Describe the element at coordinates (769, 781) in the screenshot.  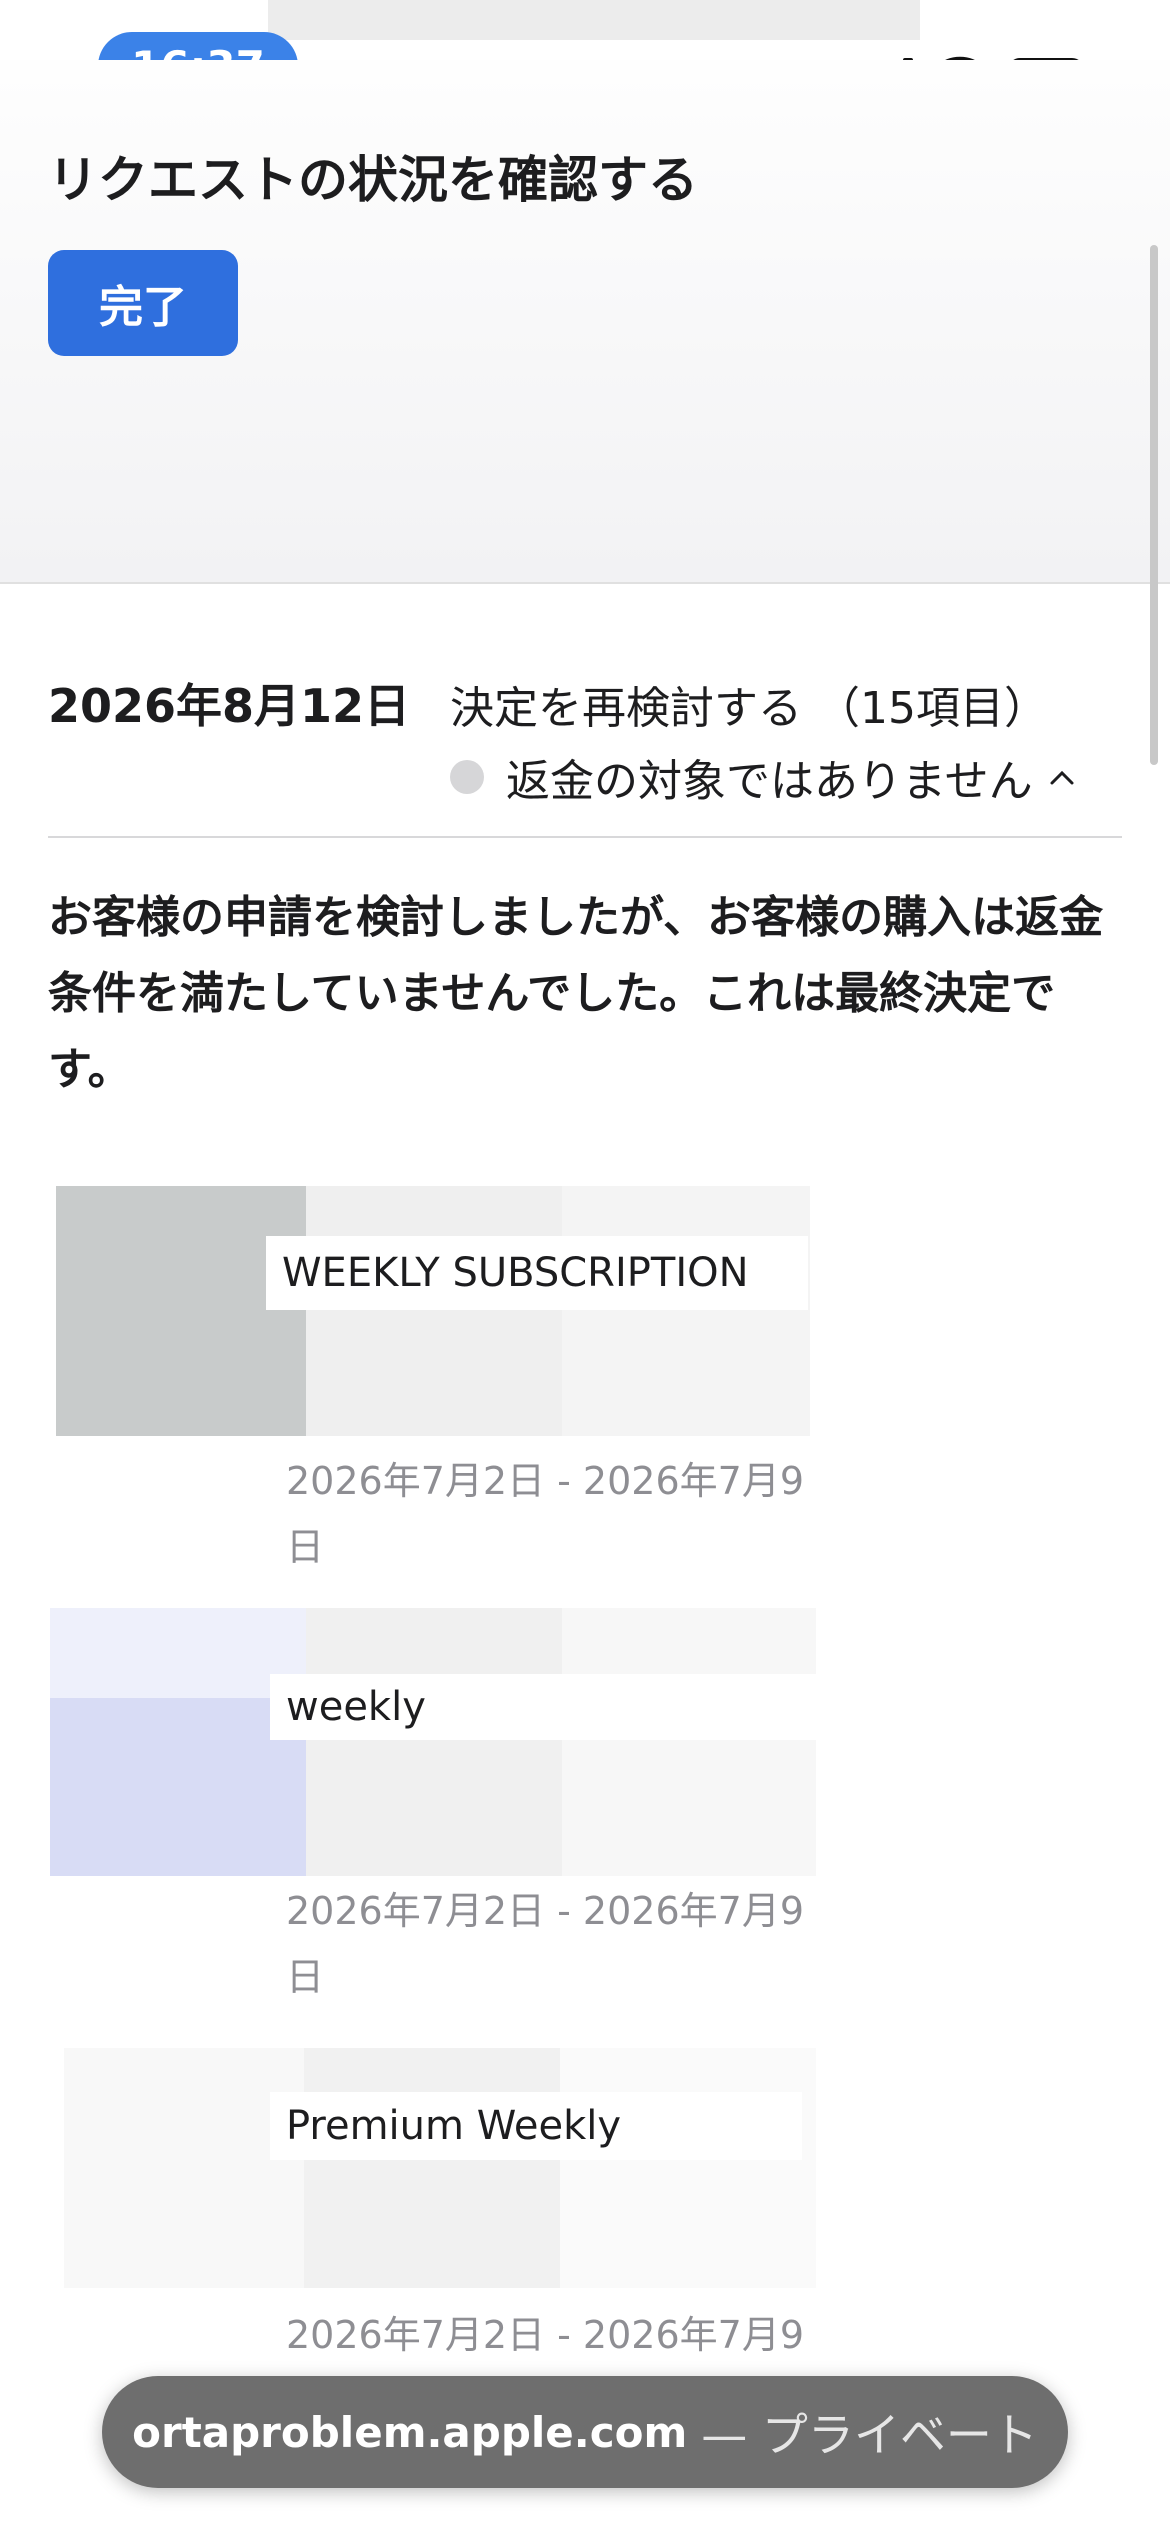
I see `request-status-label: 返金の対象ではありません` at that location.